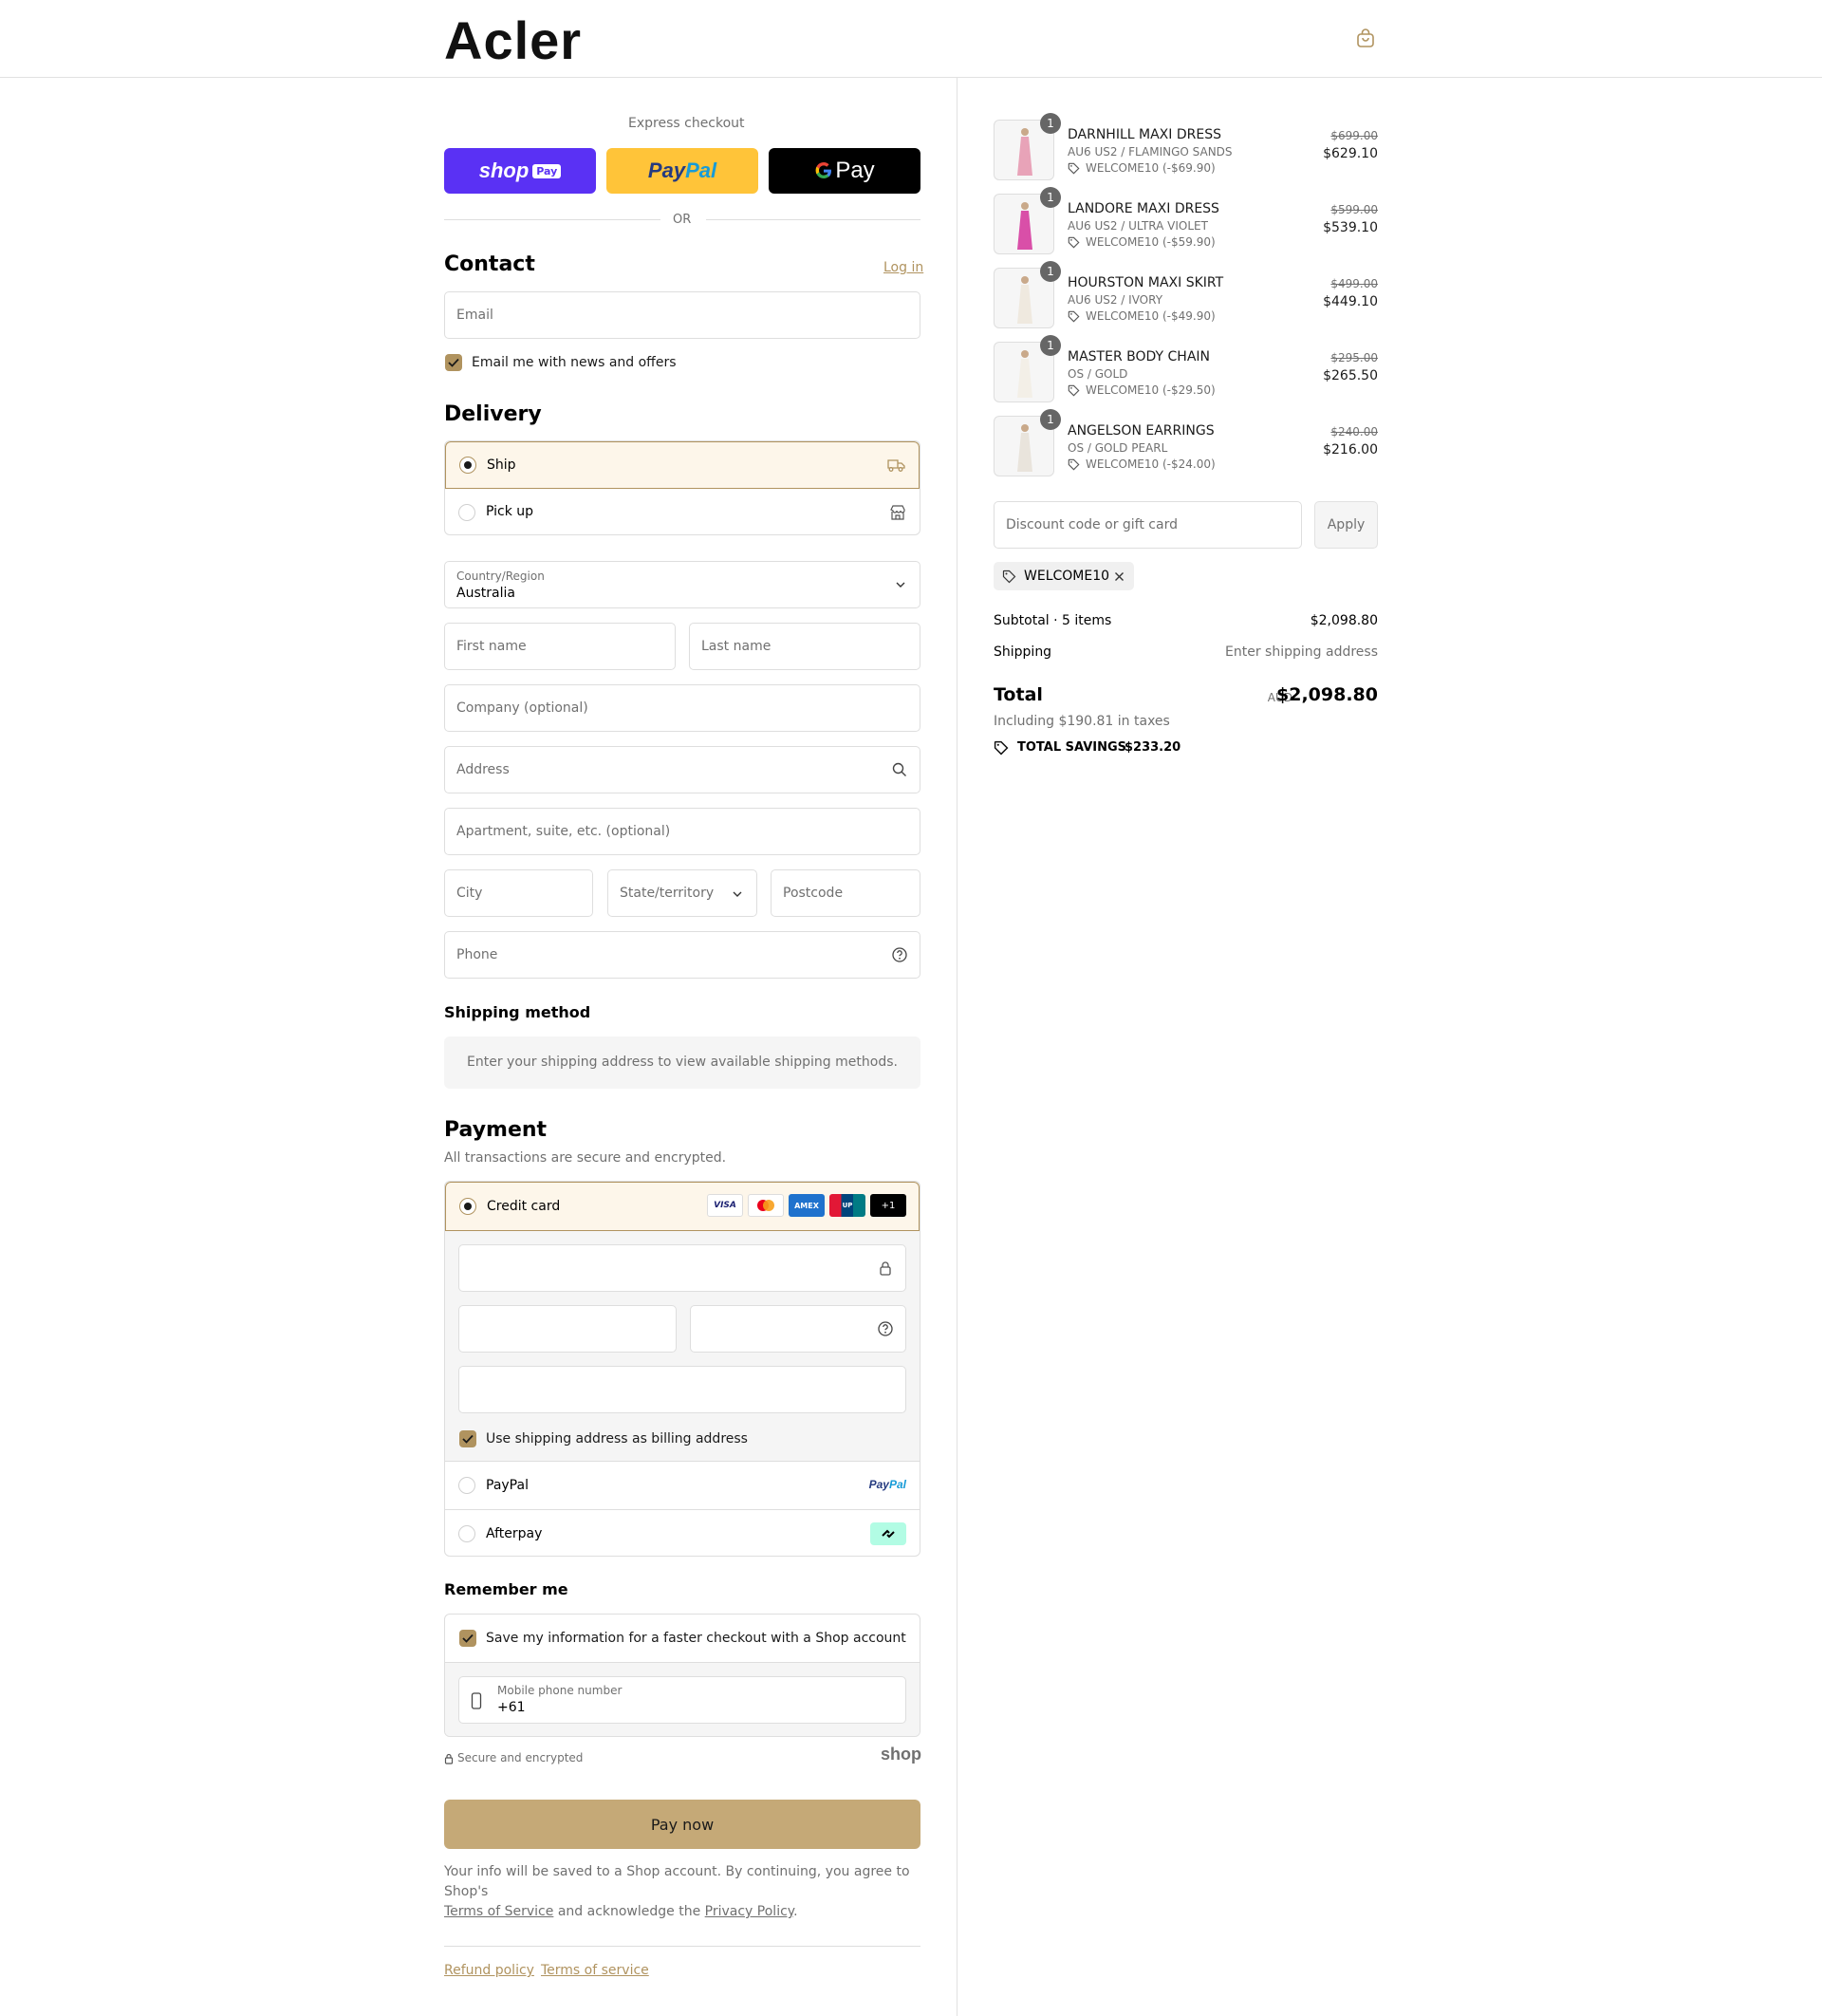 This screenshot has height=2016, width=1822. I want to click on or-divider-left, so click(552, 220).